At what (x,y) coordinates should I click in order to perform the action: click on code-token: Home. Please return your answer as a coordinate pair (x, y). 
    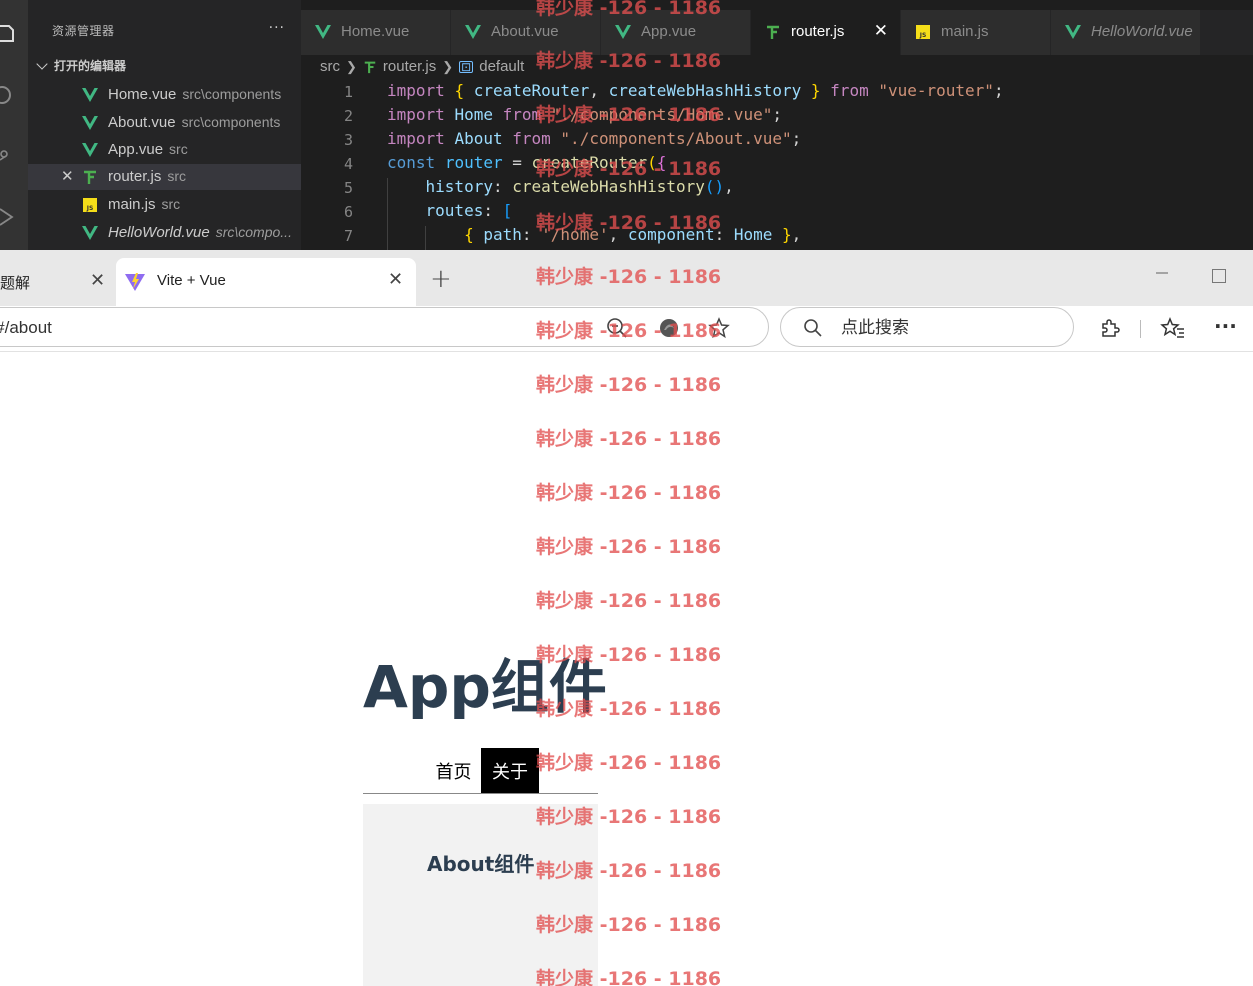
    Looking at the image, I should click on (753, 234).